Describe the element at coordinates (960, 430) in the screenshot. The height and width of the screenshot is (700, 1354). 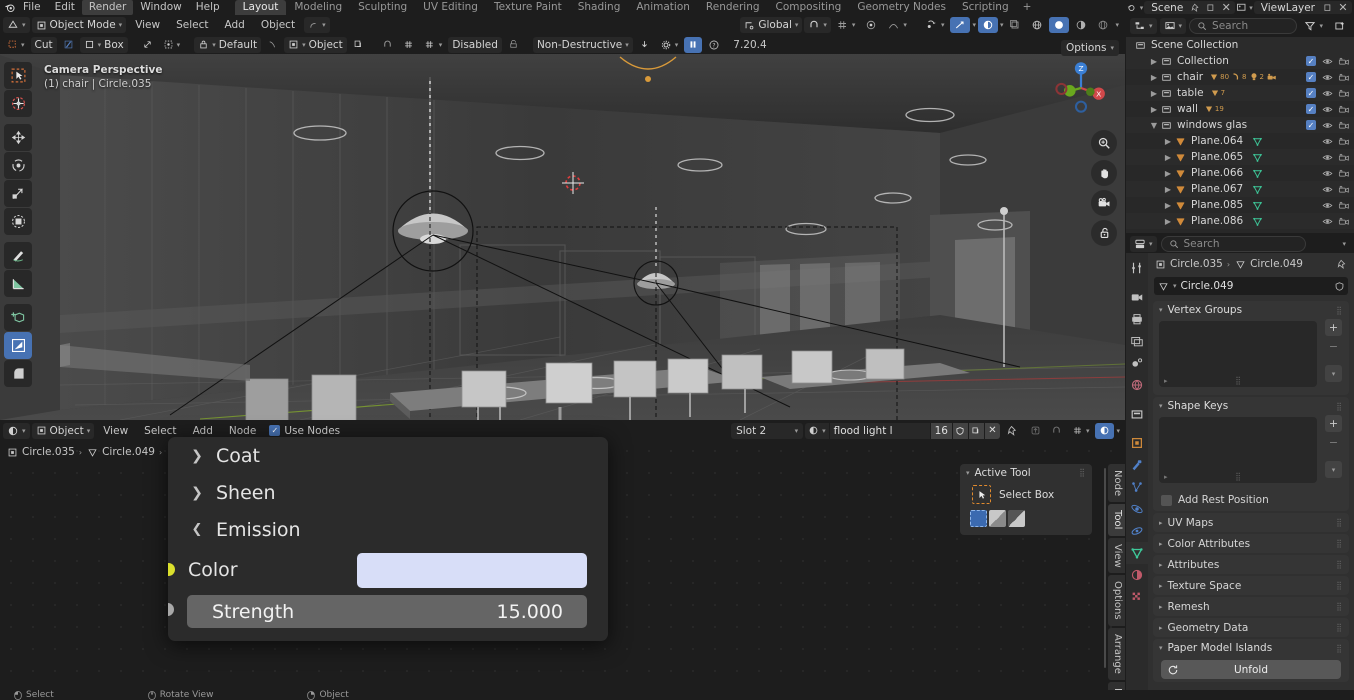
I see `material-fake-user-button` at that location.